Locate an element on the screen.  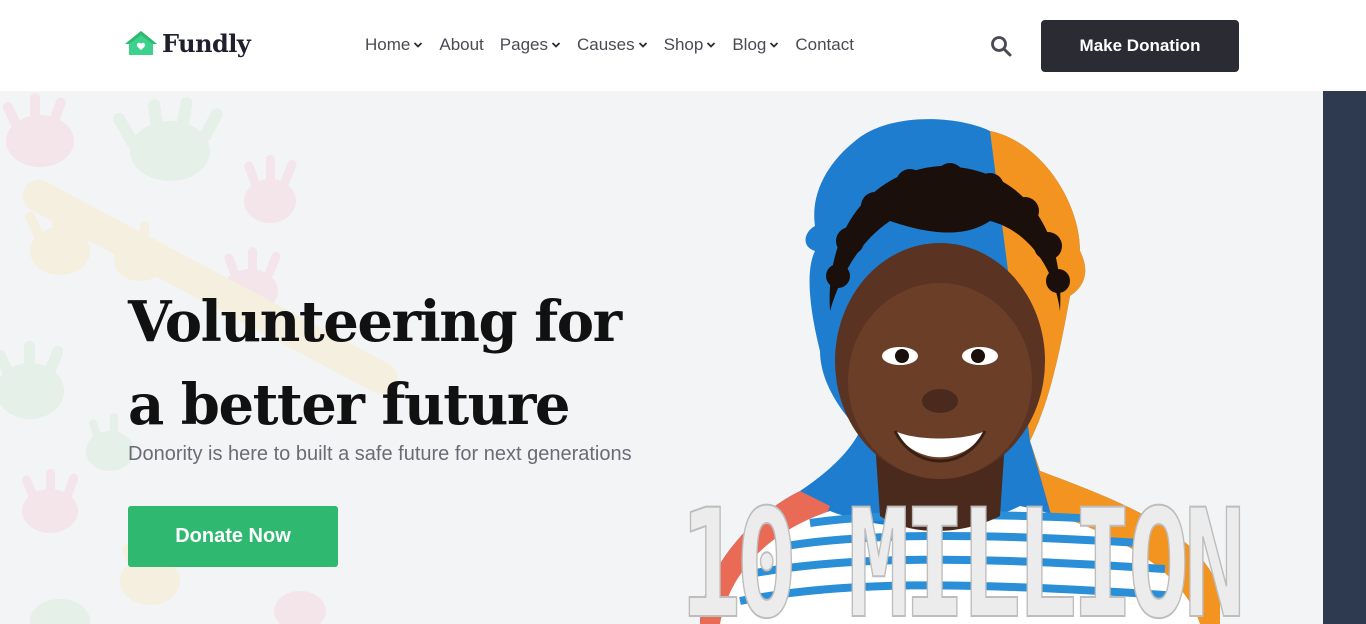
donate-now-button: Donate Now is located at coordinates (233, 536).